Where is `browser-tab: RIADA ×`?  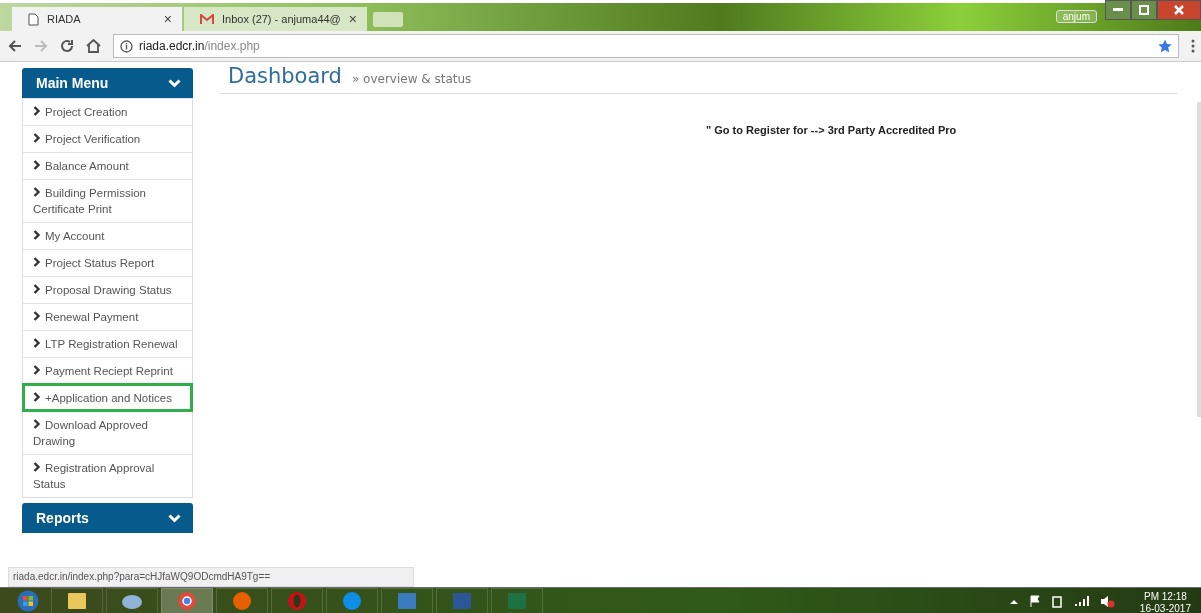
browser-tab: RIADA × is located at coordinates (97, 19).